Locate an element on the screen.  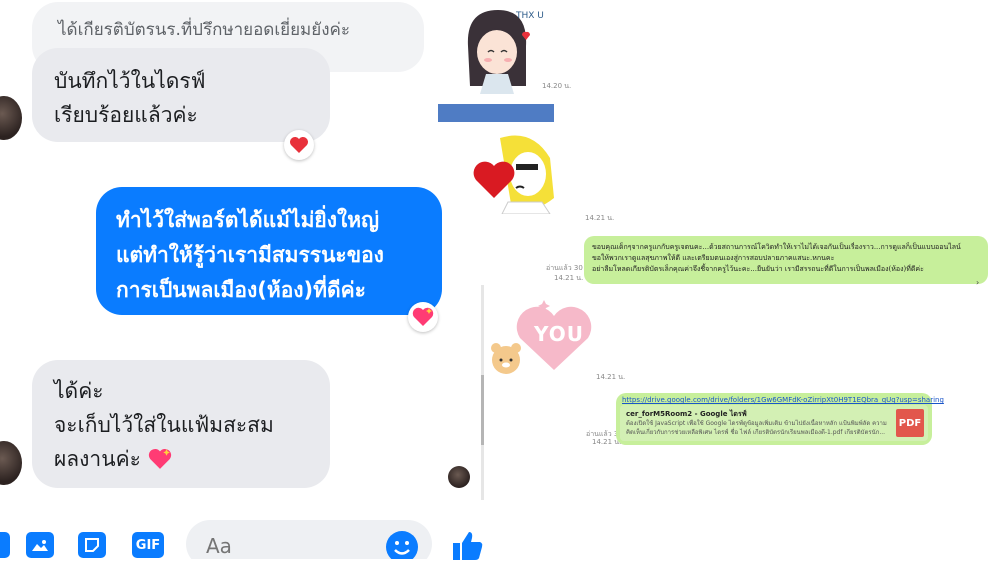
message-text: แต่ทำให้รู้ว่าเรามีสมรรนะของ is located at coordinates (250, 255).